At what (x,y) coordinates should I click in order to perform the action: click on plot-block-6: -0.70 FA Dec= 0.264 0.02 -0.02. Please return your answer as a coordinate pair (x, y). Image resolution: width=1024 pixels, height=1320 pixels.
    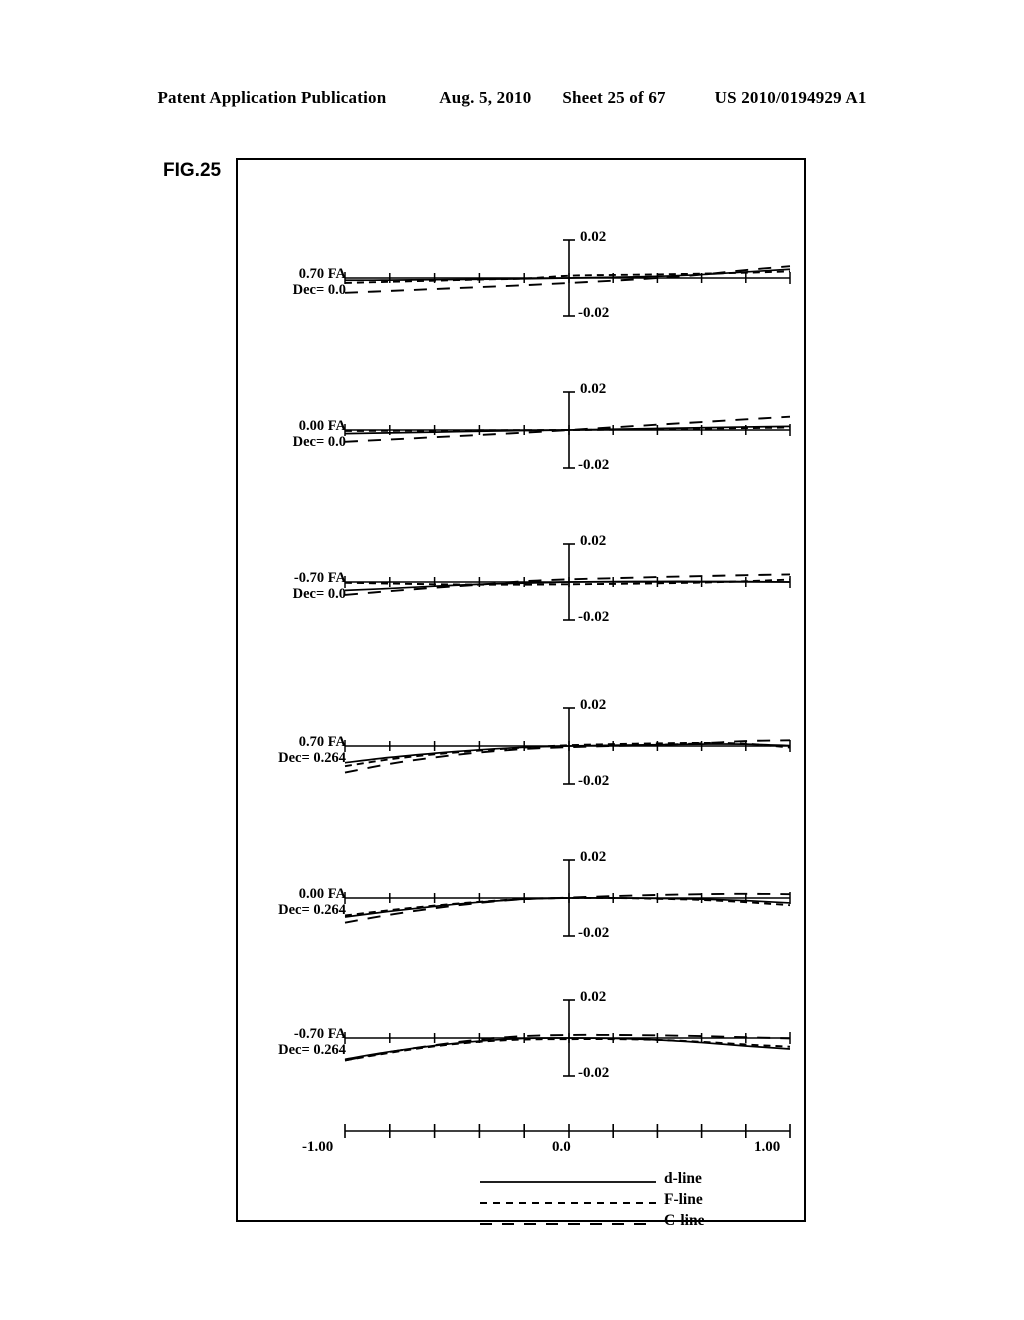
    Looking at the image, I should click on (523, 1055).